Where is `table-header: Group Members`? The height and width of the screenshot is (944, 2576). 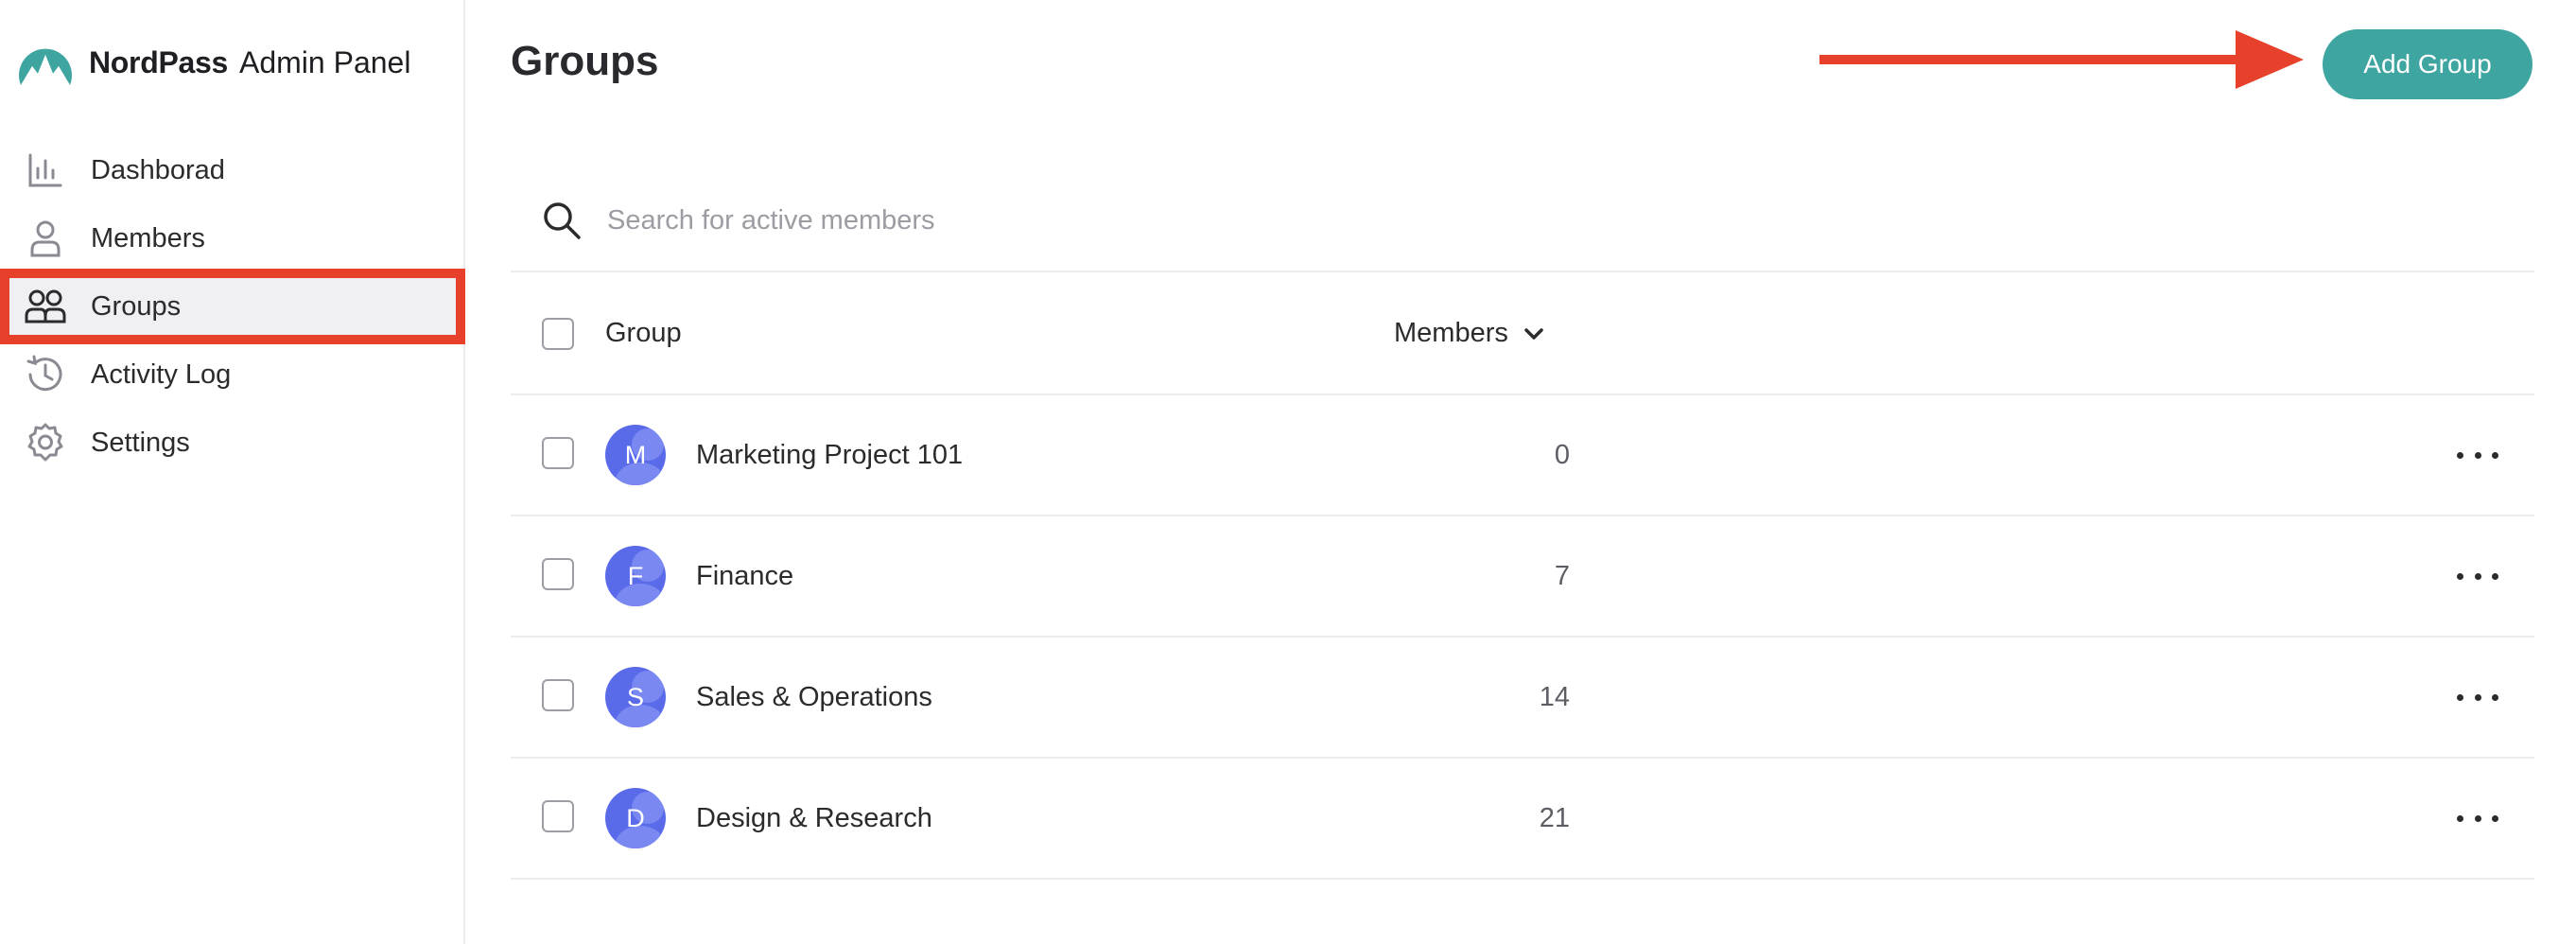
table-header: Group Members is located at coordinates (1522, 333).